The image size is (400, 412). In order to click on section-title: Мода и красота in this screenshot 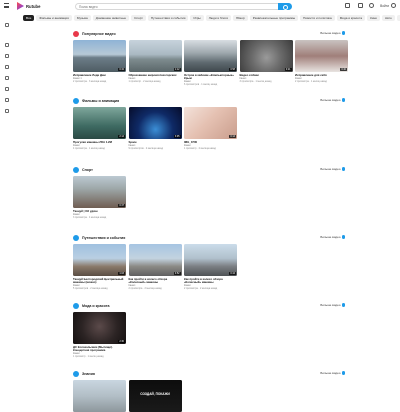, I will do `click(95, 306)`.